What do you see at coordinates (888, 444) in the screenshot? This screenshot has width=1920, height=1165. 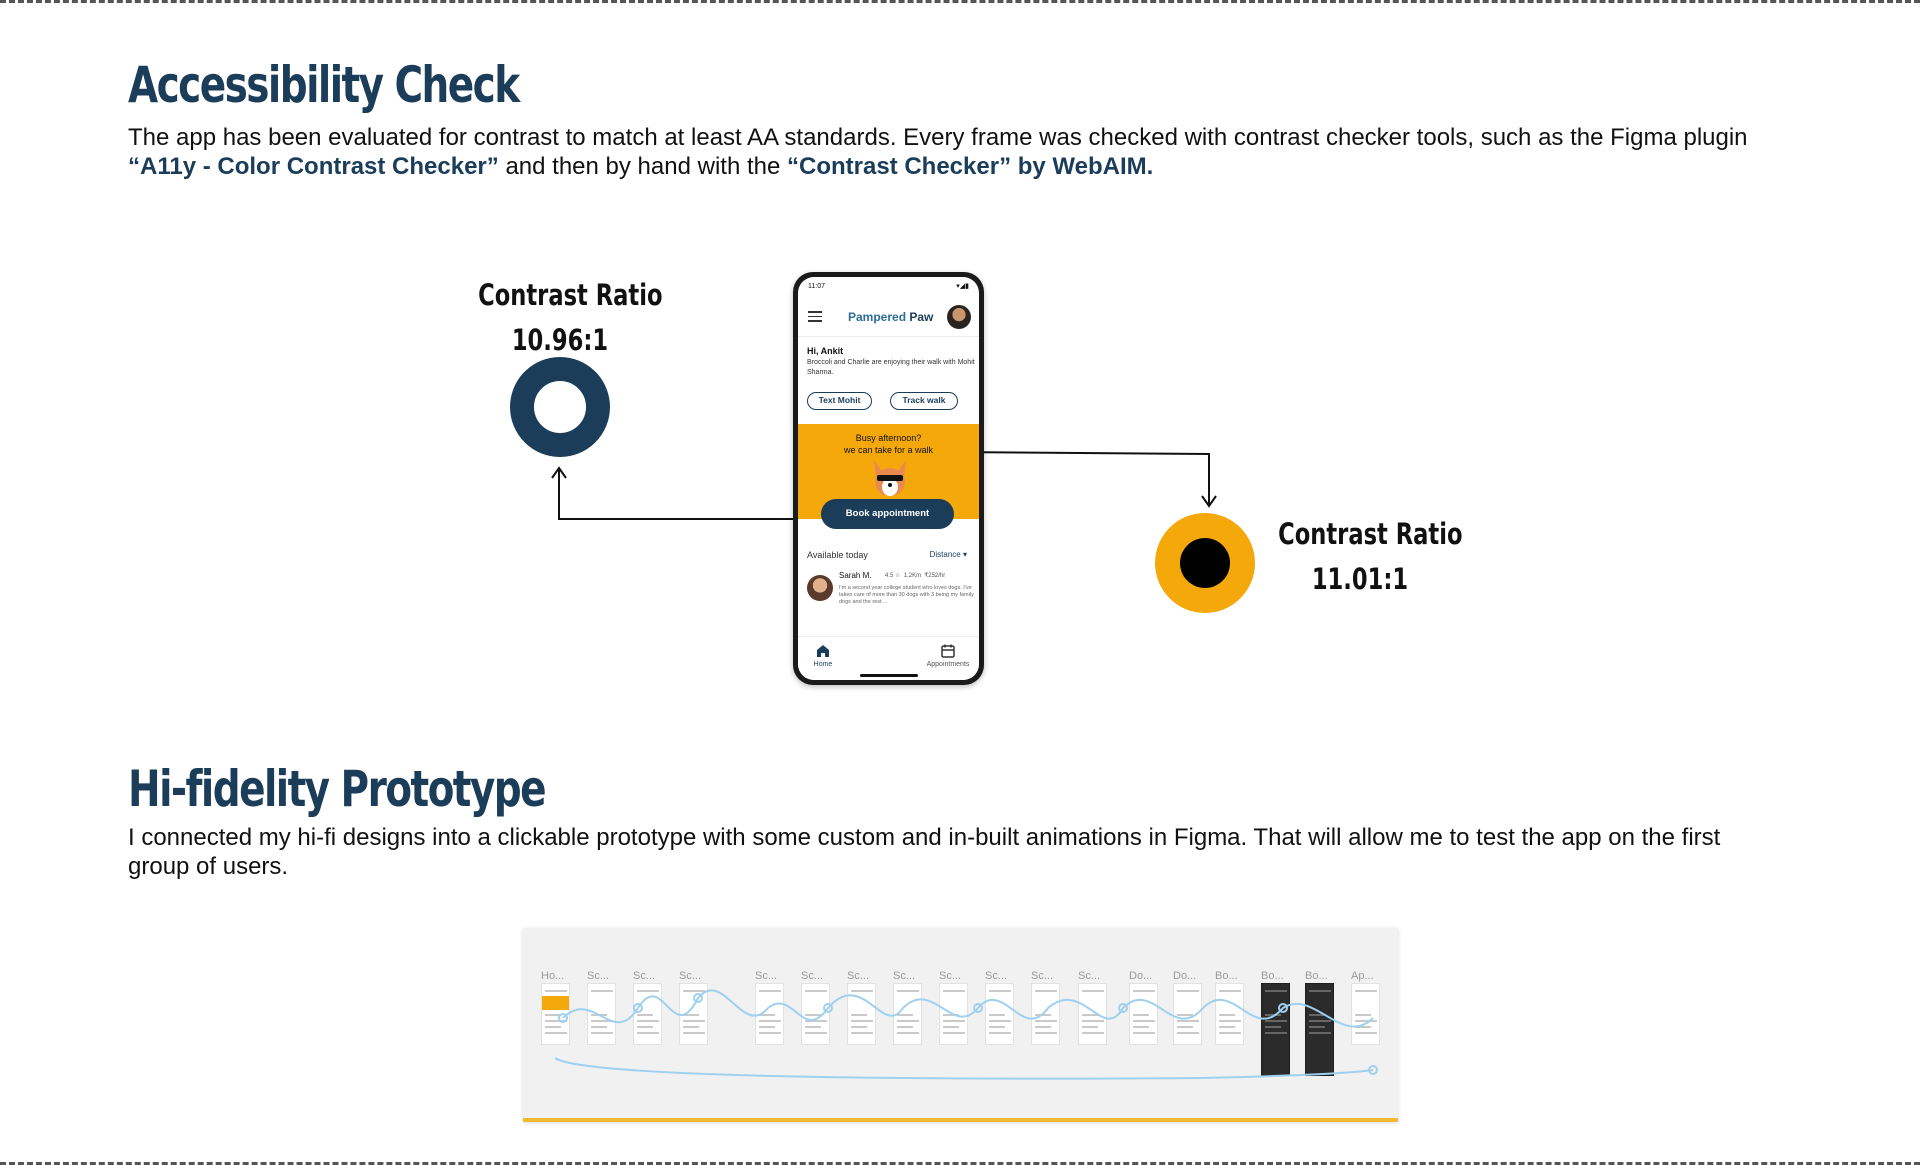 I see `banner-text: Busy afternoon? we can take for a walk` at bounding box center [888, 444].